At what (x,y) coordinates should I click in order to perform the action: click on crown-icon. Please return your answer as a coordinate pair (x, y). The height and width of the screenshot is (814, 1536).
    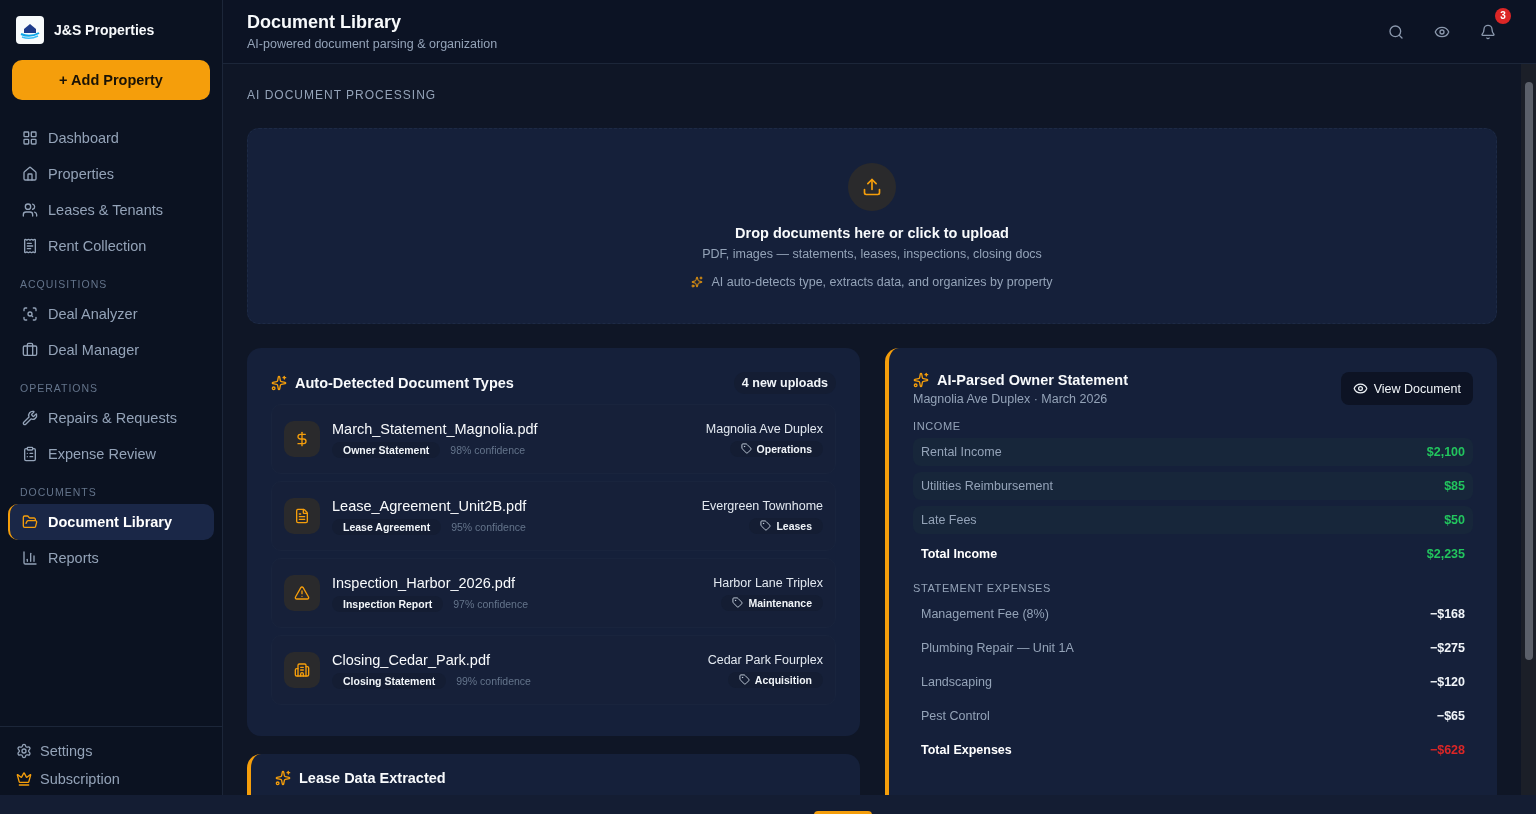
    Looking at the image, I should click on (24, 779).